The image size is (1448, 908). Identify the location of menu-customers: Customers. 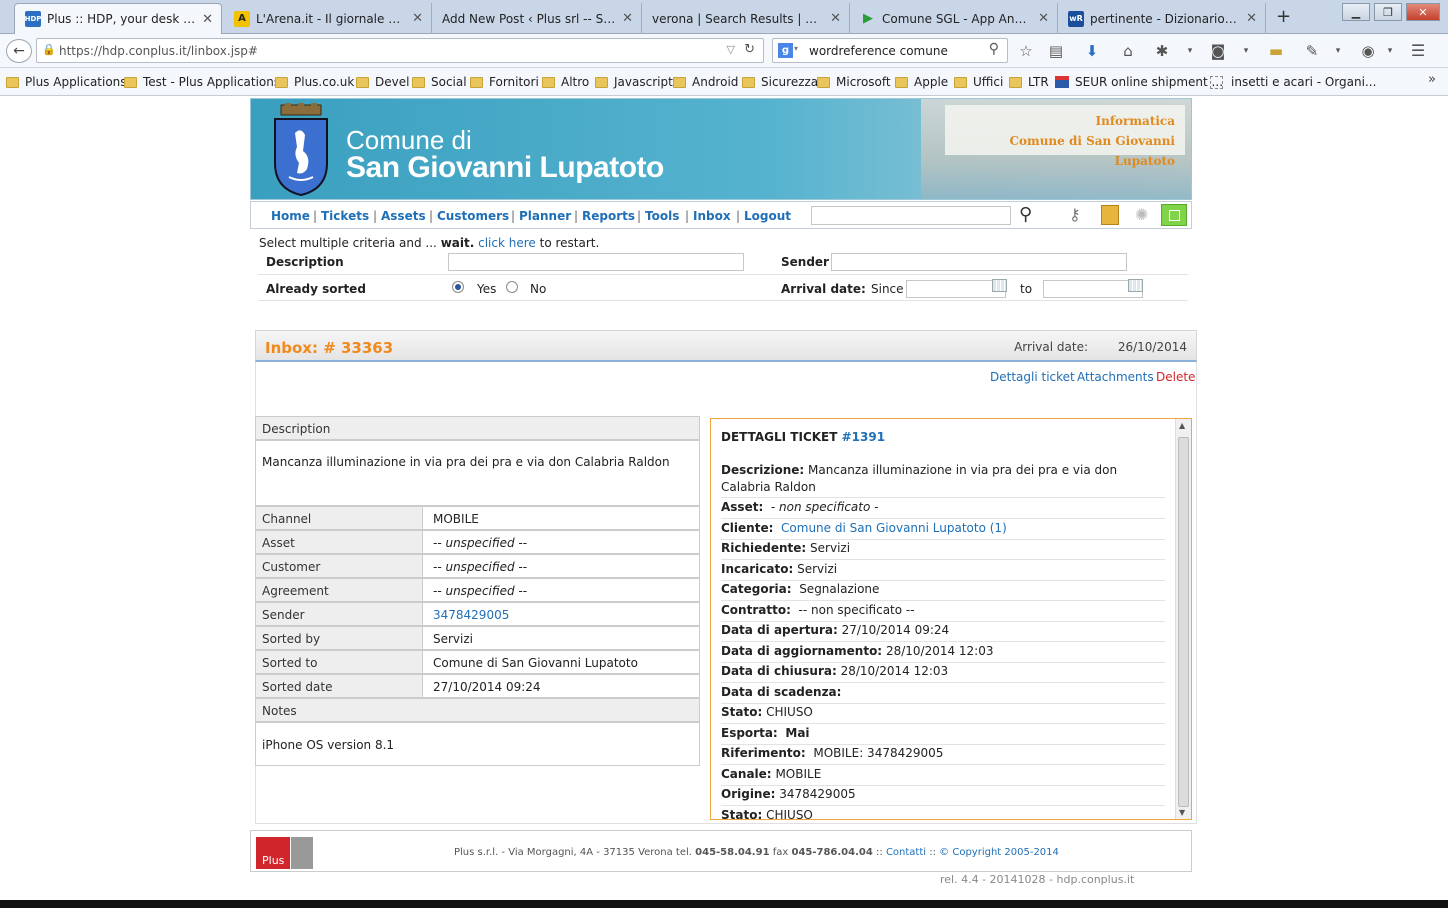
(473, 216).